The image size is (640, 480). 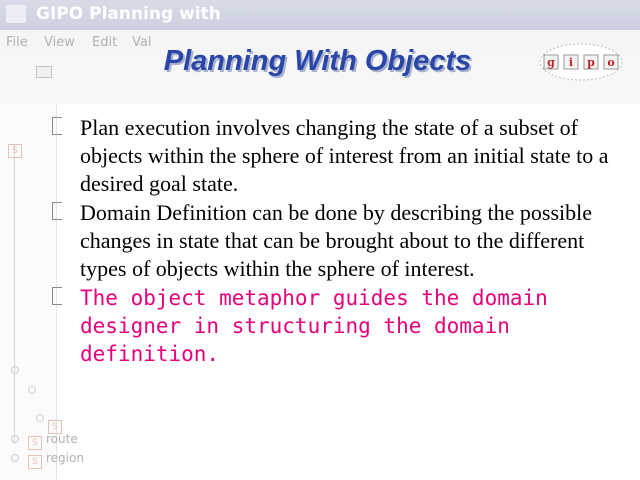 What do you see at coordinates (59, 42) in the screenshot?
I see `menu-view: View` at bounding box center [59, 42].